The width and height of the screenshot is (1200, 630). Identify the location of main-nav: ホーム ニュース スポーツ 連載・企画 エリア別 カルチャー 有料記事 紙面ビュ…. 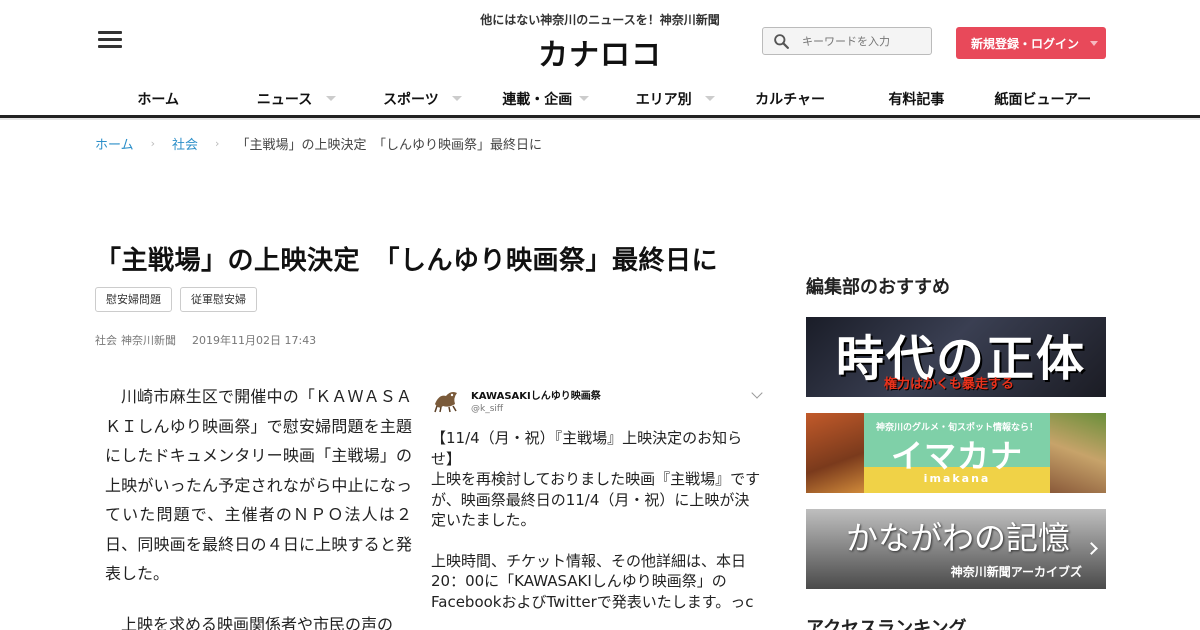
(600, 99).